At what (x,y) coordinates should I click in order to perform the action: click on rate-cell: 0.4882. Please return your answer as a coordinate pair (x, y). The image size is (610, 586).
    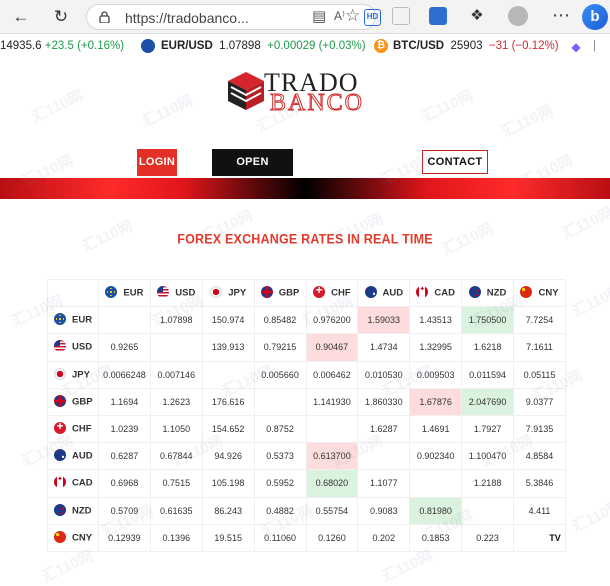
    Looking at the image, I should click on (280, 510).